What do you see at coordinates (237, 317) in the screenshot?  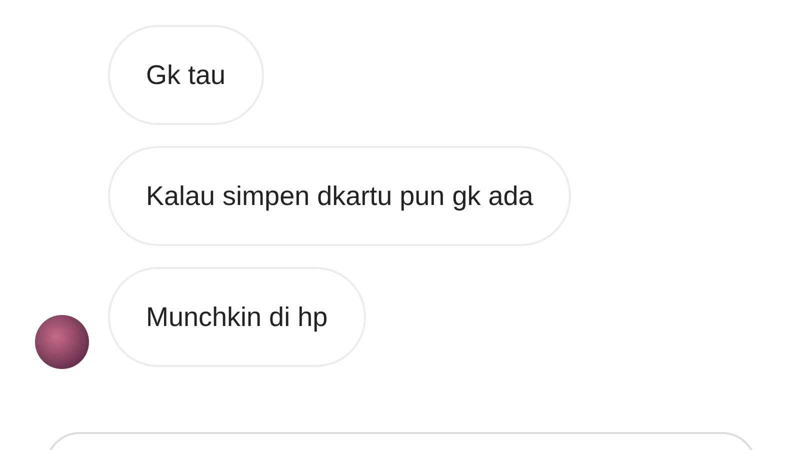 I see `message-bubble: Munchkin di hp` at bounding box center [237, 317].